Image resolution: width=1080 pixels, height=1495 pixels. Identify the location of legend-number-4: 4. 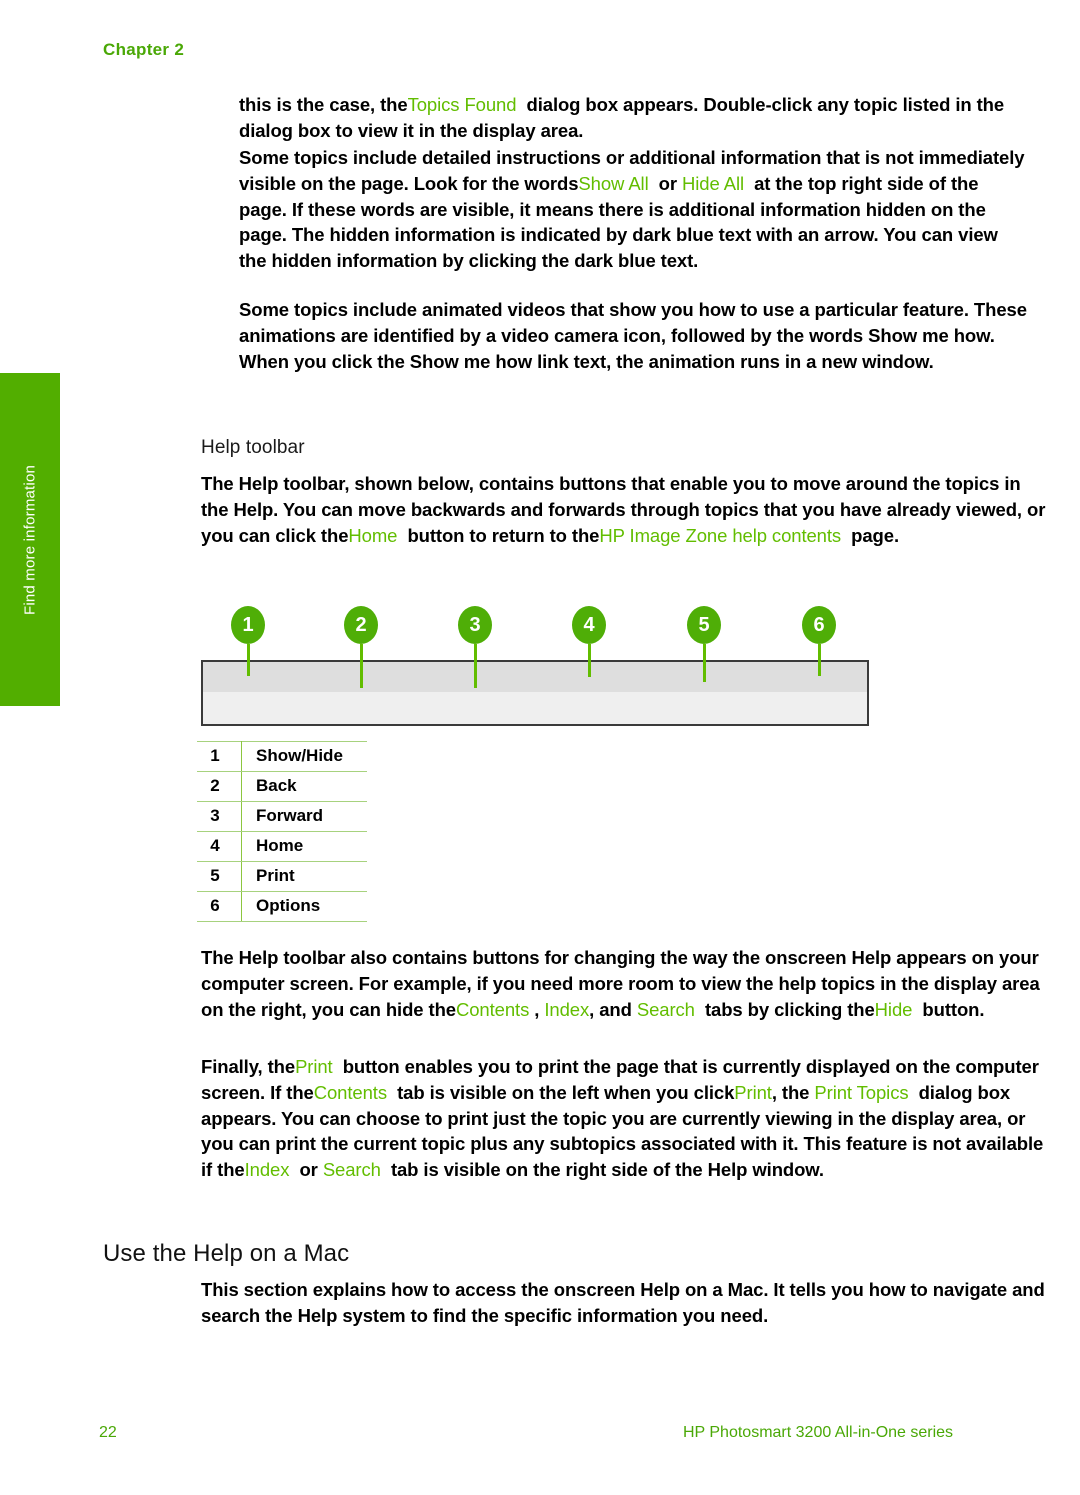
(219, 846).